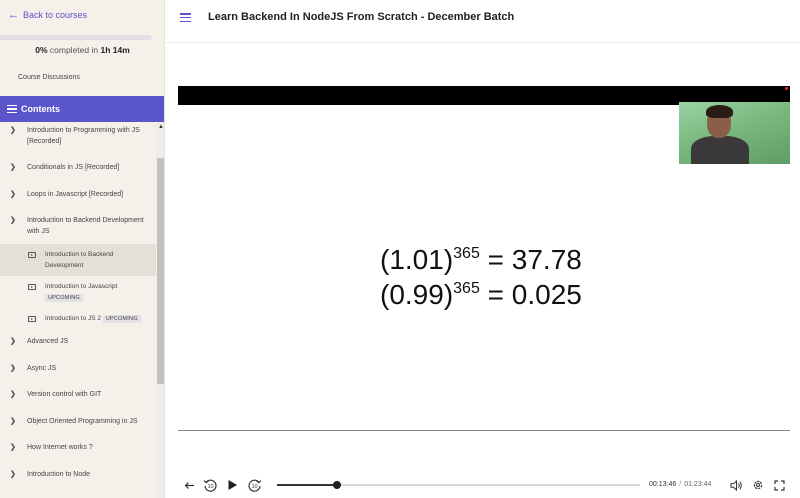  I want to click on instructor-webcam-overlay, so click(734, 133).